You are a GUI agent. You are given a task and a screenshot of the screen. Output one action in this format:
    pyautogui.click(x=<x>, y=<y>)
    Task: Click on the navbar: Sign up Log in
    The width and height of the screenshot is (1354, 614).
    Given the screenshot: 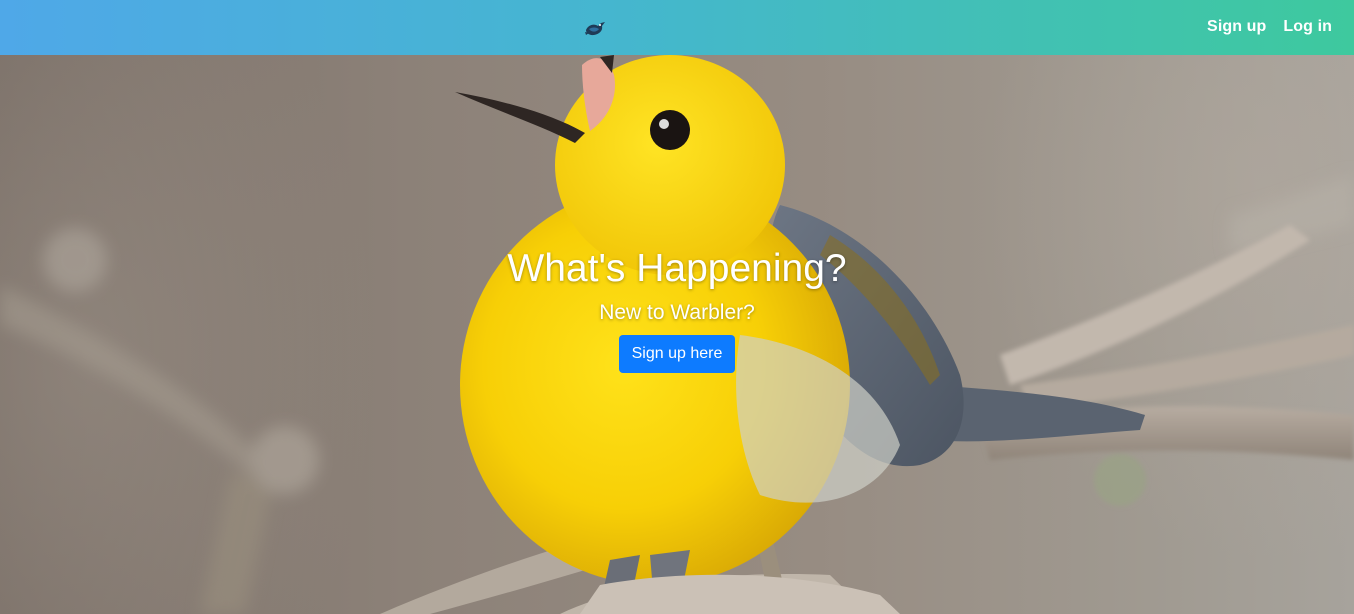 What is the action you would take?
    pyautogui.click(x=677, y=27)
    